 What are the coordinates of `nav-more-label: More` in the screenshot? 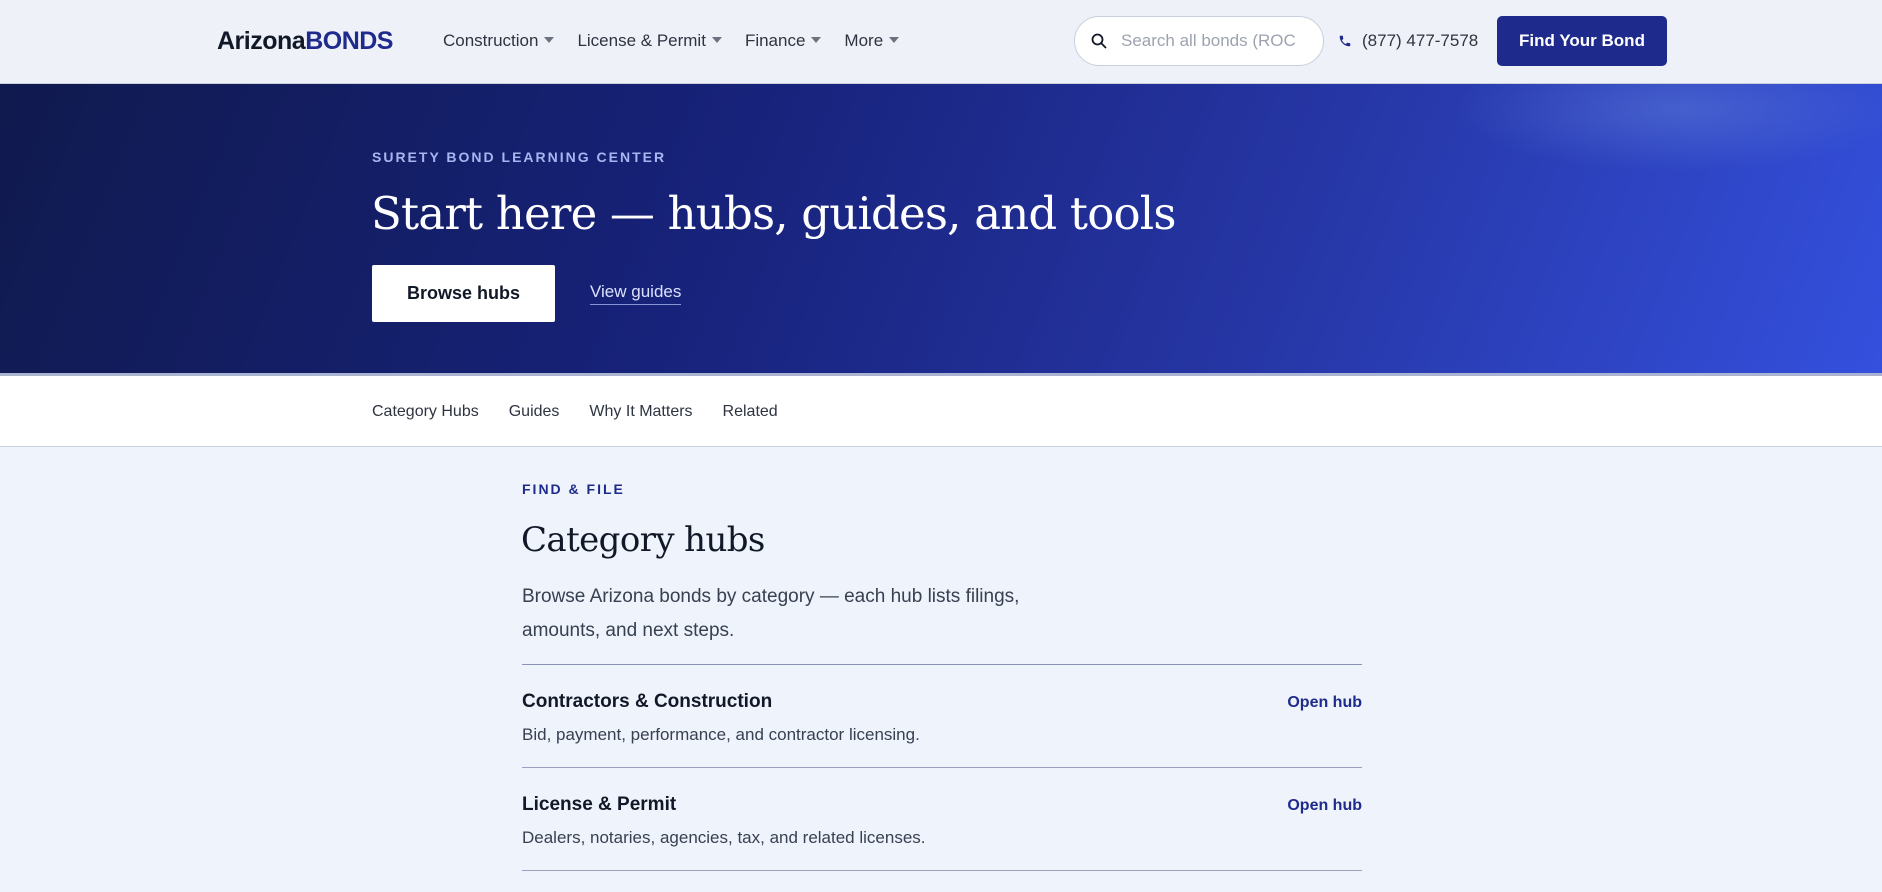 It's located at (864, 40).